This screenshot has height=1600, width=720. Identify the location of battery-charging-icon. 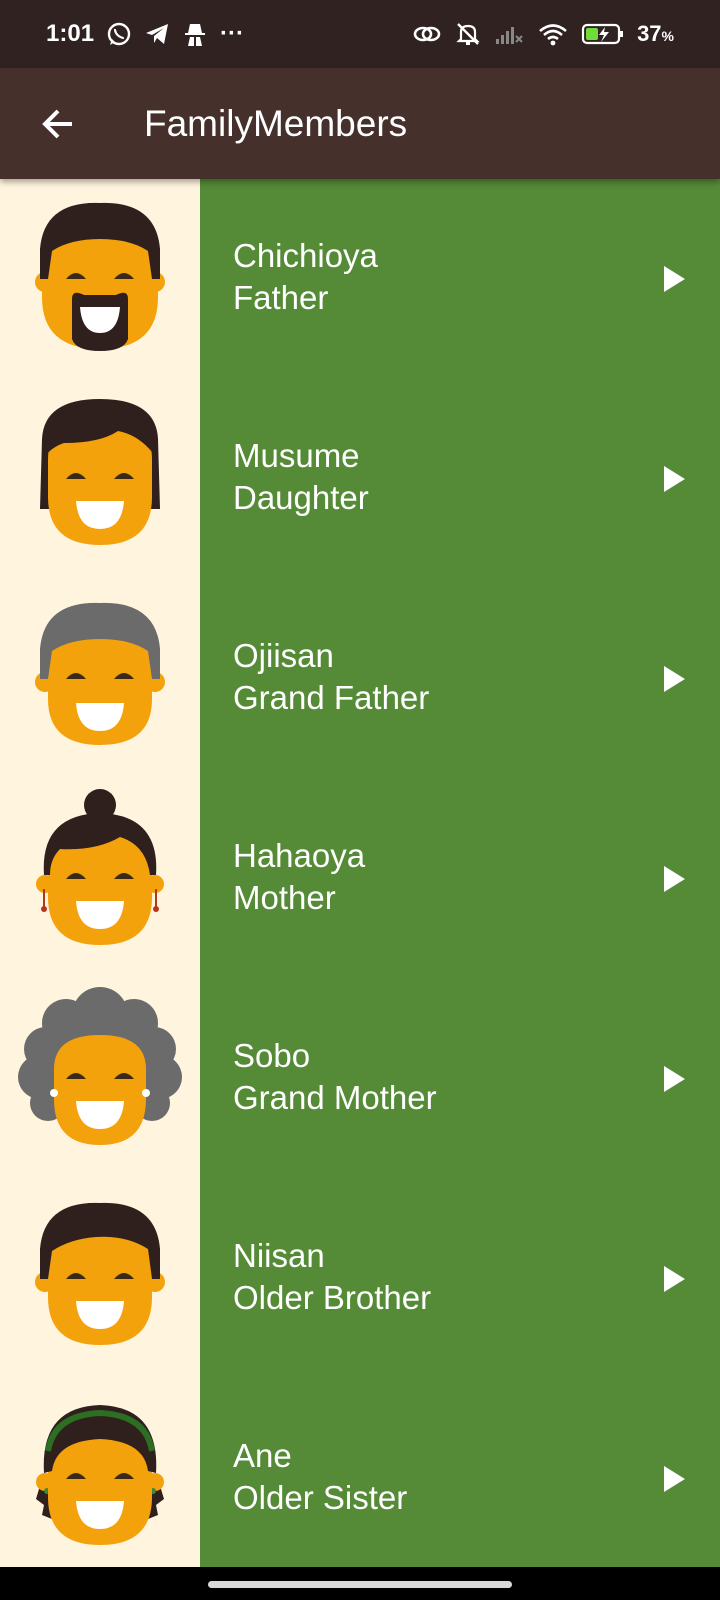
(602, 34).